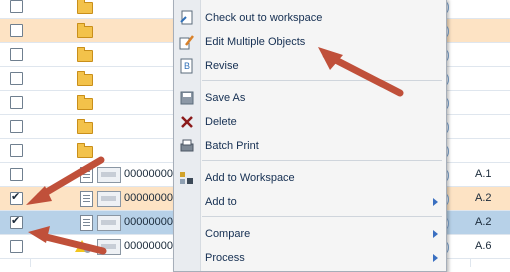  I want to click on revise-icon: B, so click(187, 66).